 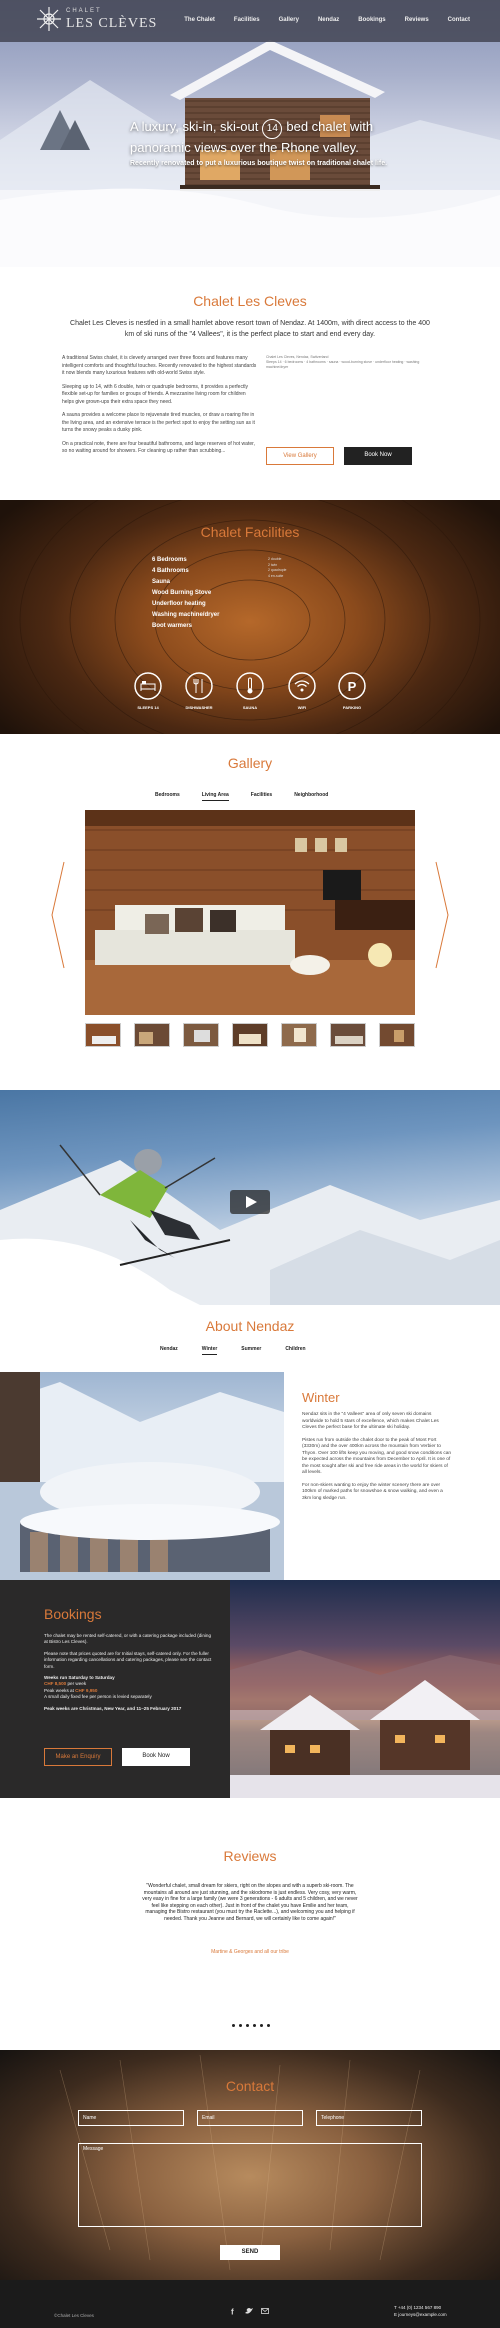 I want to click on send-button: SEND, so click(x=250, y=2252).